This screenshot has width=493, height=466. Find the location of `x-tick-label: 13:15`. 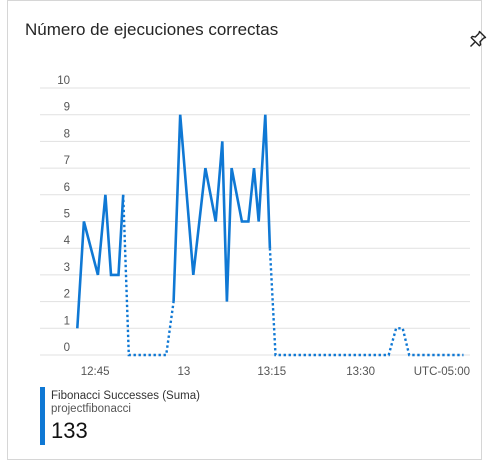

x-tick-label: 13:15 is located at coordinates (271, 372).